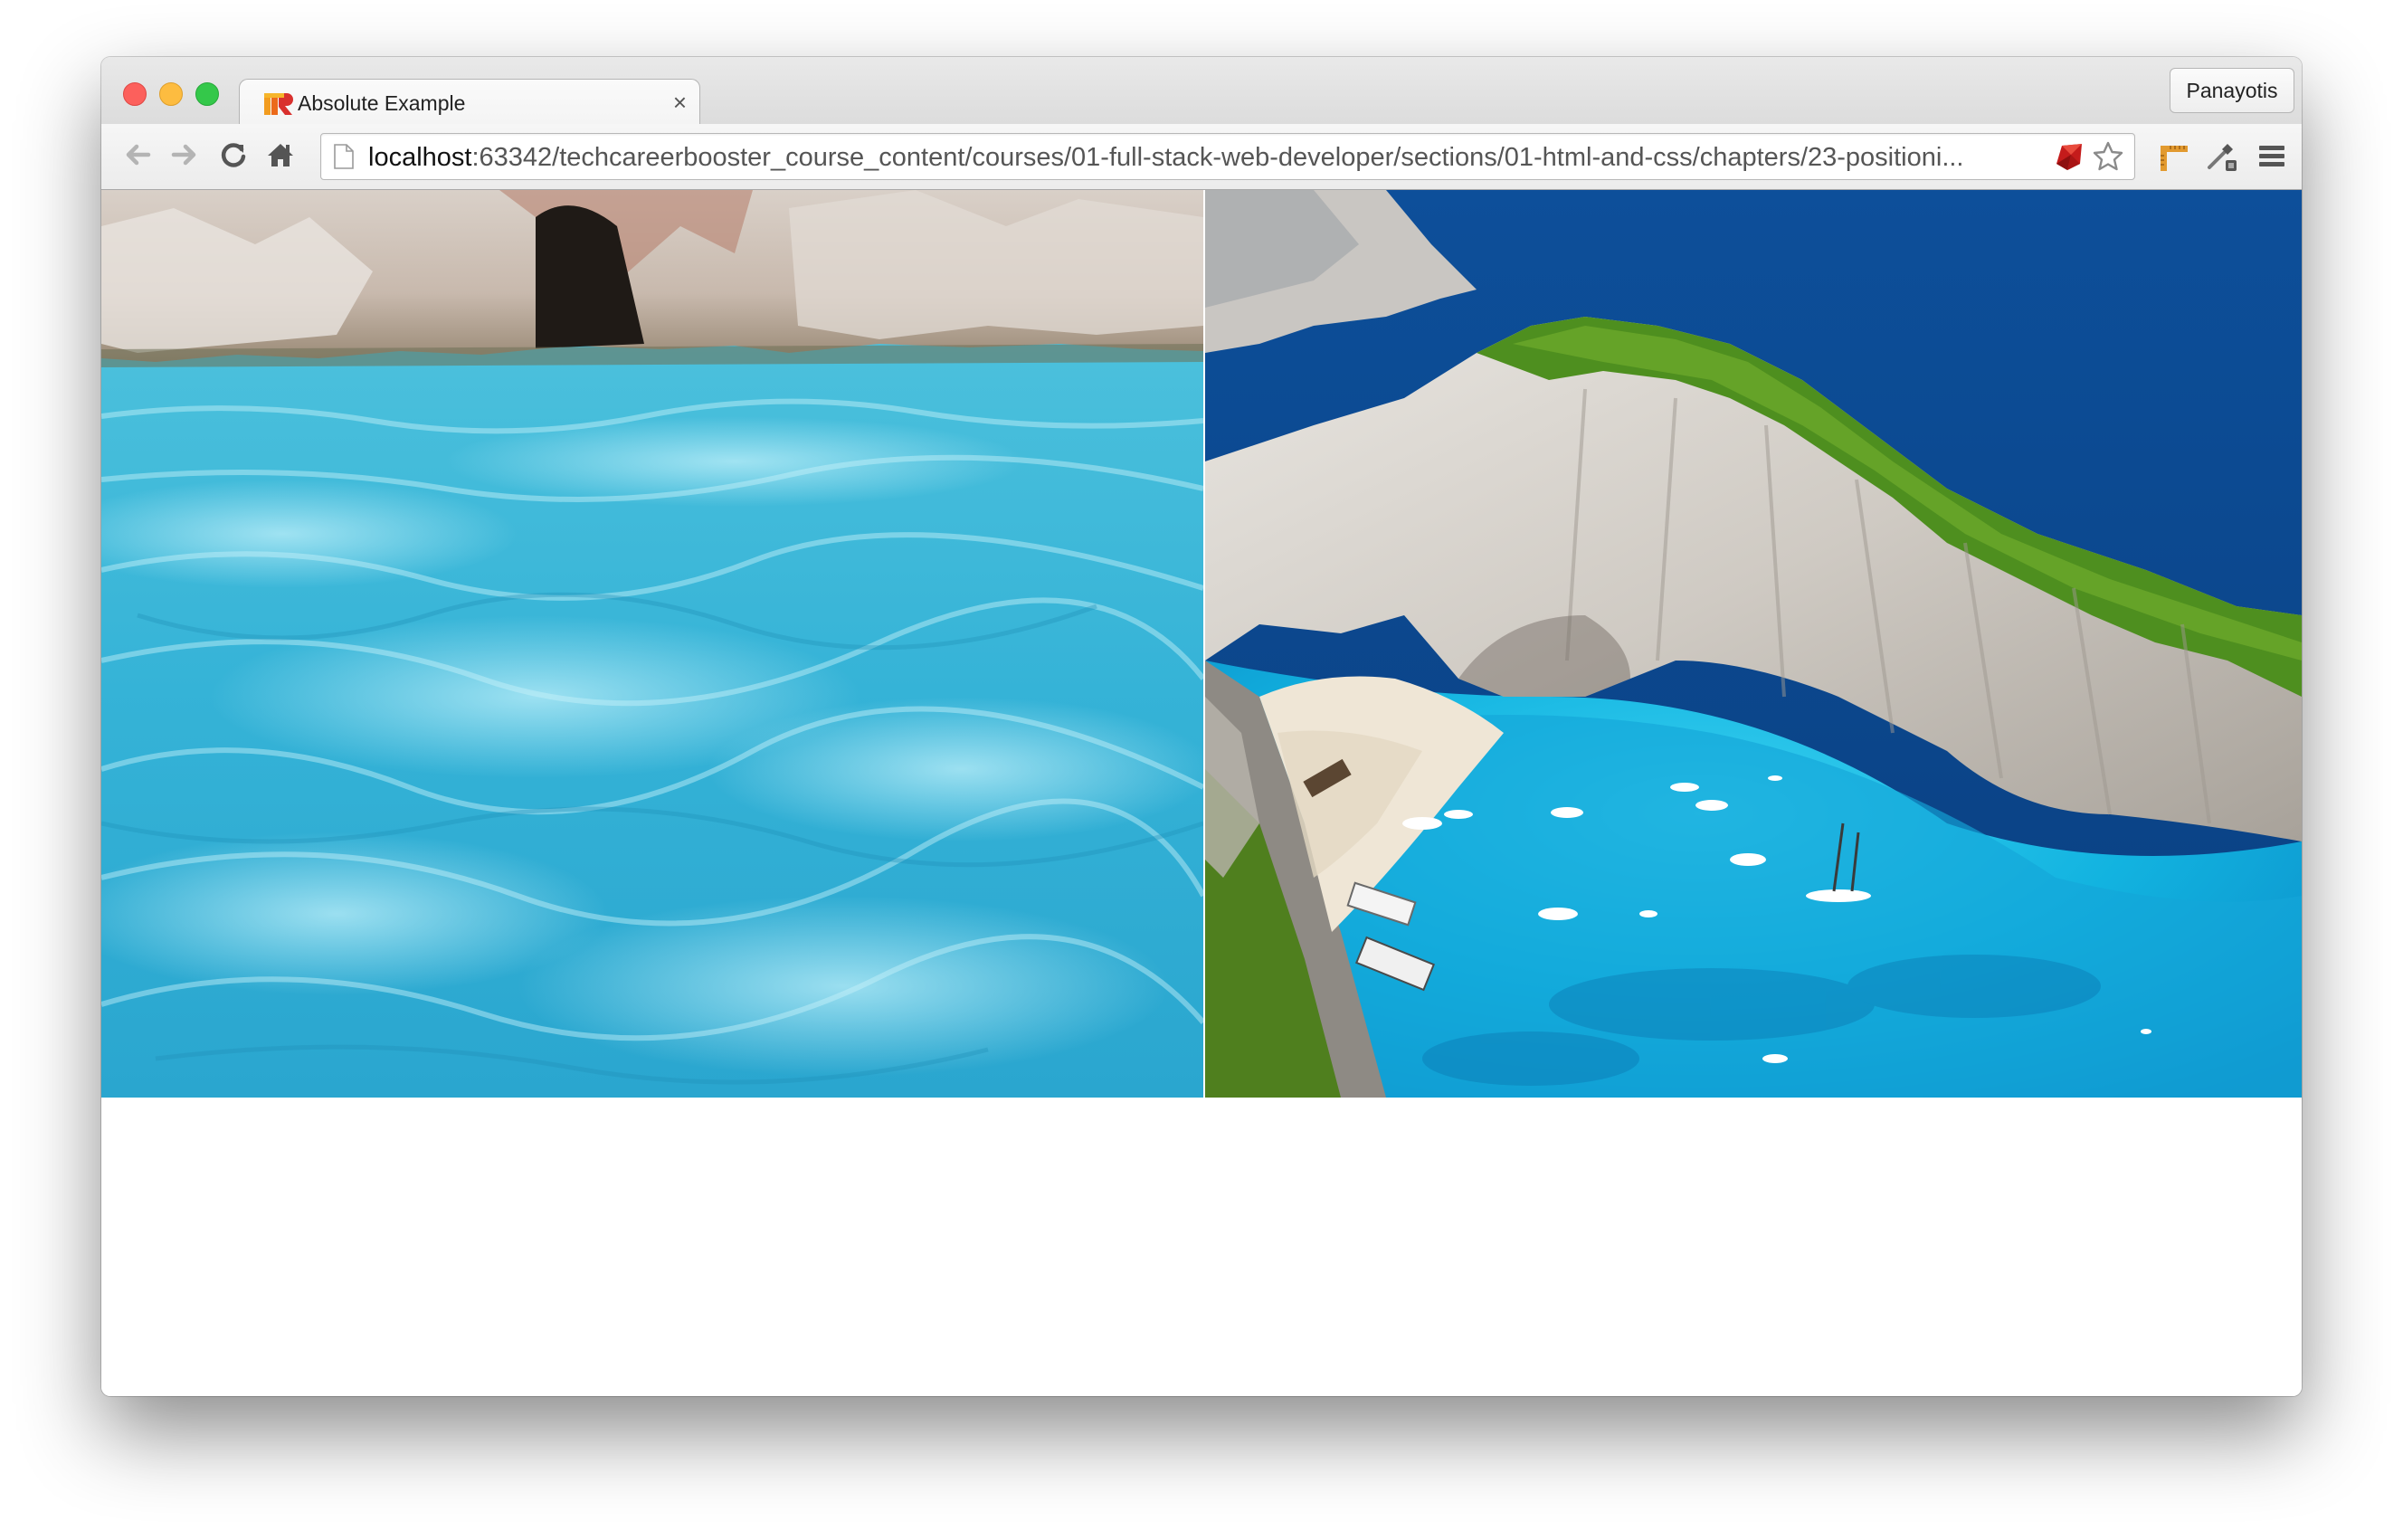 The image size is (2403, 1540). What do you see at coordinates (469, 102) in the screenshot?
I see `tab-absolute-example: Absolute Example ×` at bounding box center [469, 102].